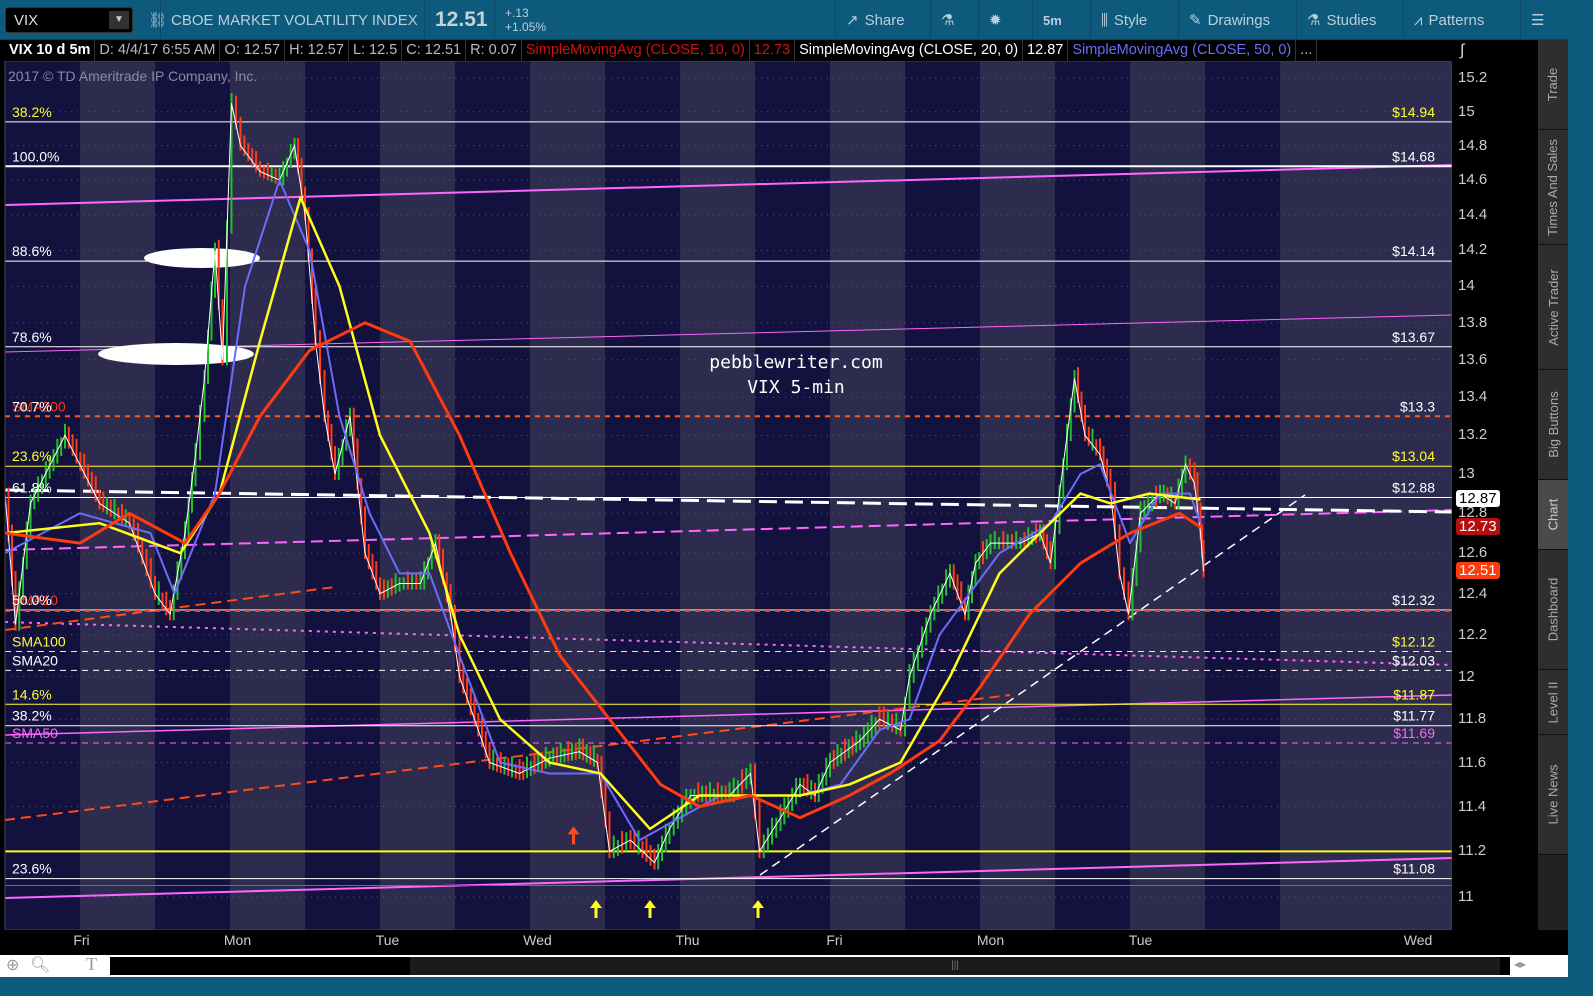 The image size is (1593, 996). Describe the element at coordinates (1473, 593) in the screenshot. I see `y-tick-label: 12.4` at that location.